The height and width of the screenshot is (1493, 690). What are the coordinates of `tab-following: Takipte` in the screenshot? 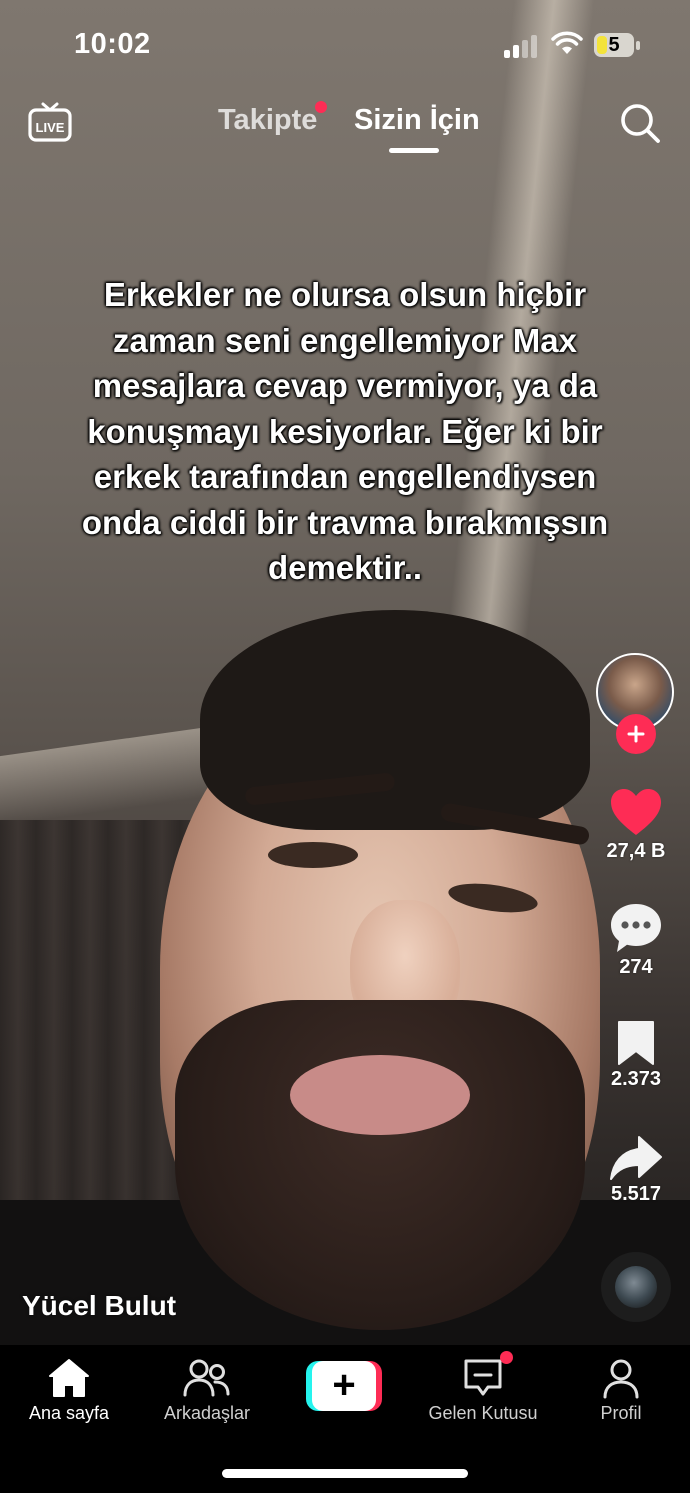 It's located at (267, 120).